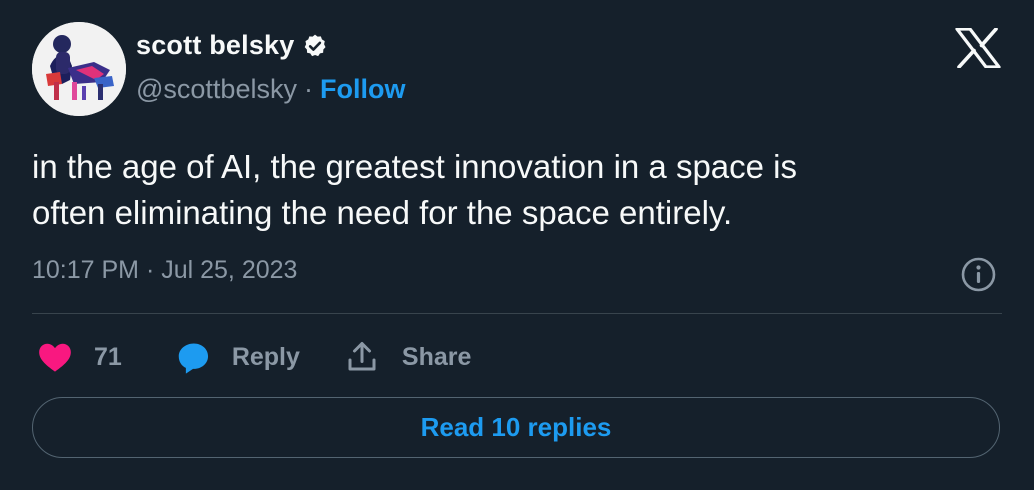 This screenshot has height=490, width=1034. Describe the element at coordinates (315, 46) in the screenshot. I see `verified-badge-icon` at that location.